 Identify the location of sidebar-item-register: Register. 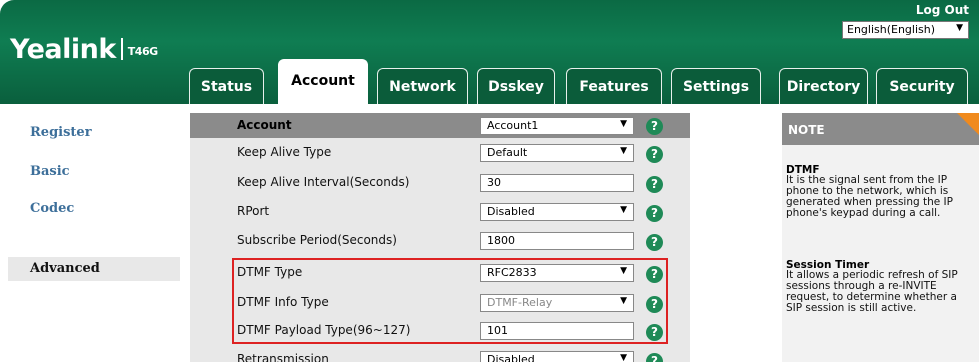
(61, 132).